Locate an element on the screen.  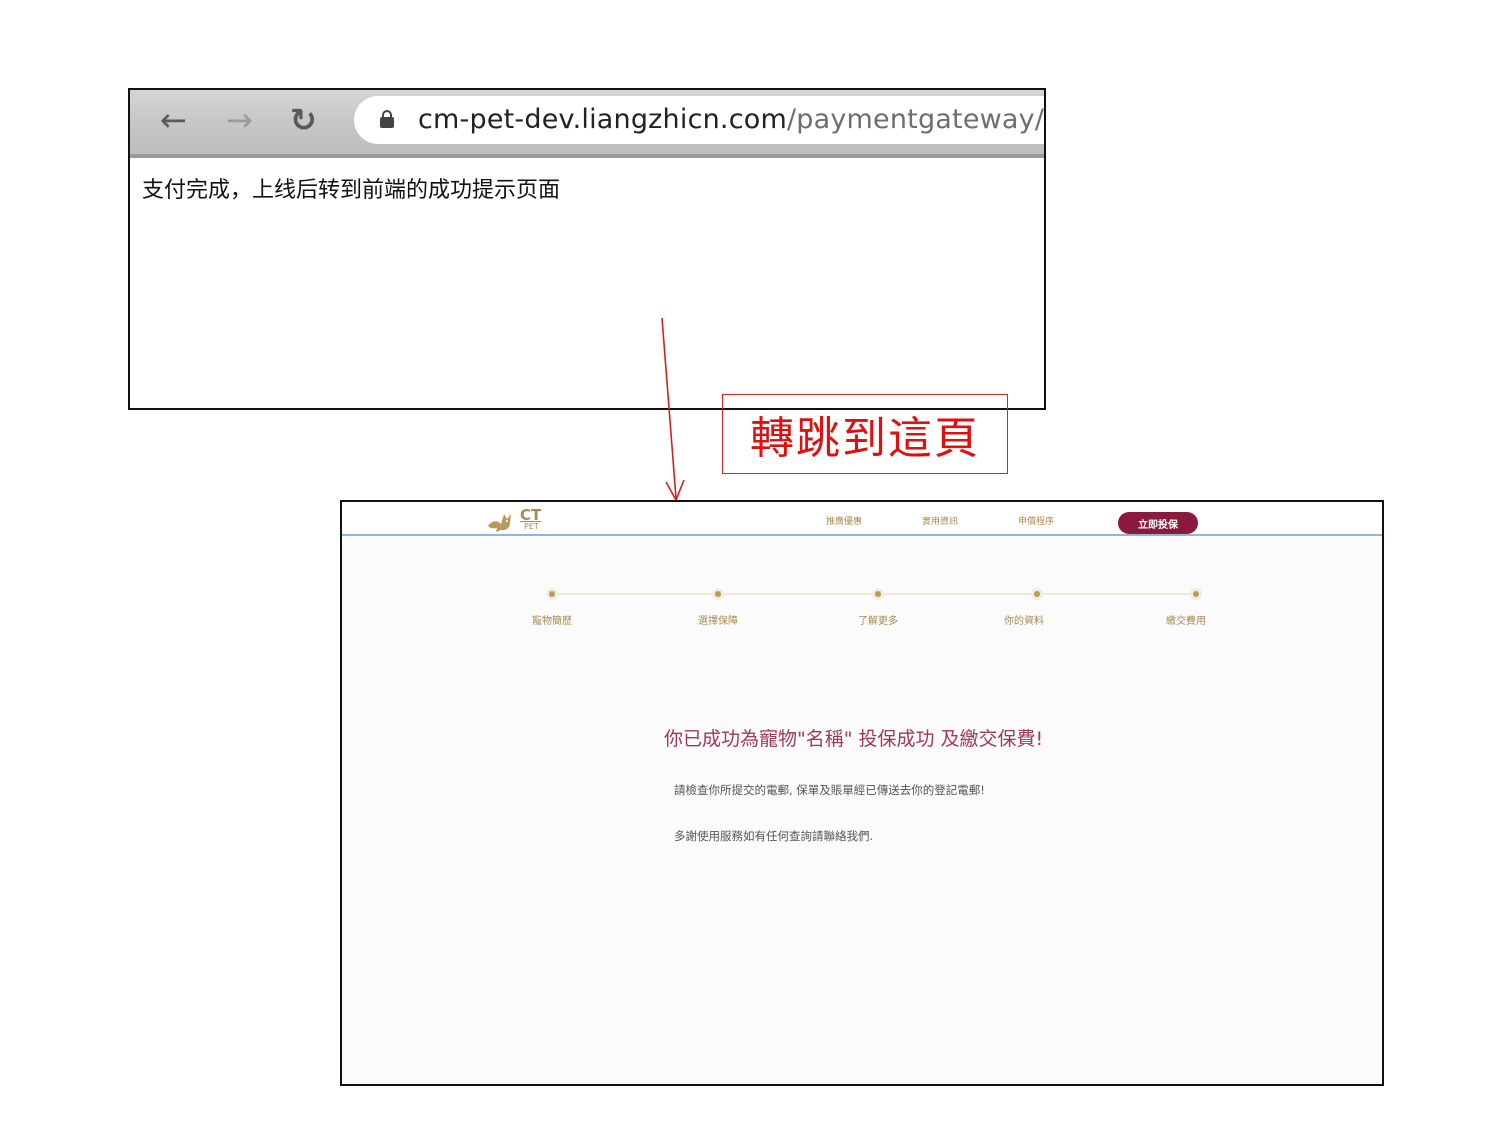
site-header: CT PET 推廣優惠 實用資訊 申償程序 立即投保 is located at coordinates (862, 519).